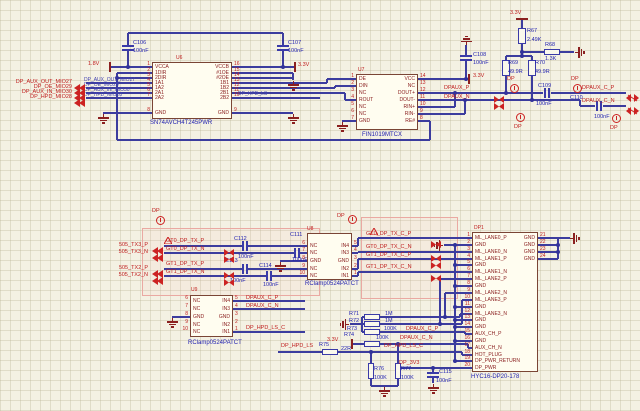 Image resolution: width=640 pixels, height=411 pixels. Describe the element at coordinates (185, 249) in the screenshot. I see `net-label: GT0_DP_TX_N` at that location.